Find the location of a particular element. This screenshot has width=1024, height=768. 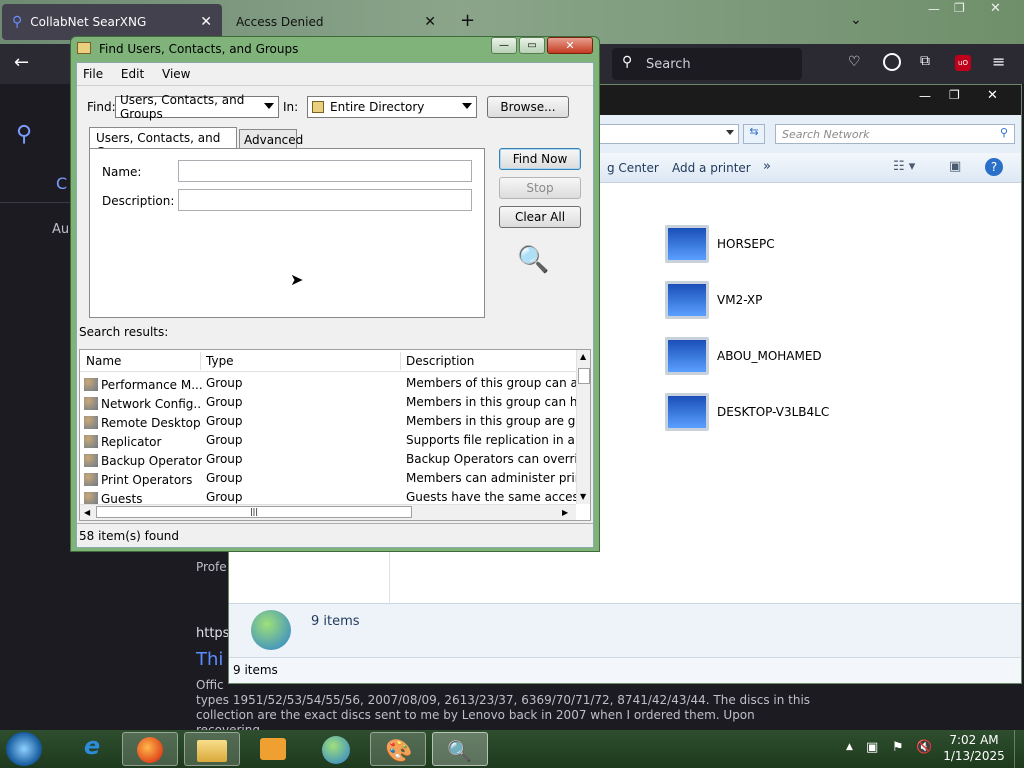

clock: 7:02 AM 1/13/2025 is located at coordinates (974, 748).